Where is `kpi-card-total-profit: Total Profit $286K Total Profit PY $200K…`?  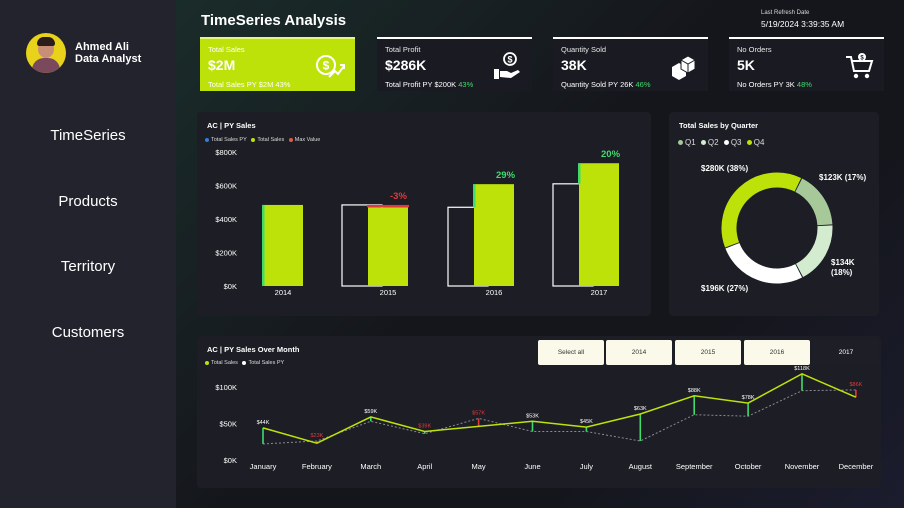 kpi-card-total-profit: Total Profit $286K Total Profit PY $200K… is located at coordinates (454, 64).